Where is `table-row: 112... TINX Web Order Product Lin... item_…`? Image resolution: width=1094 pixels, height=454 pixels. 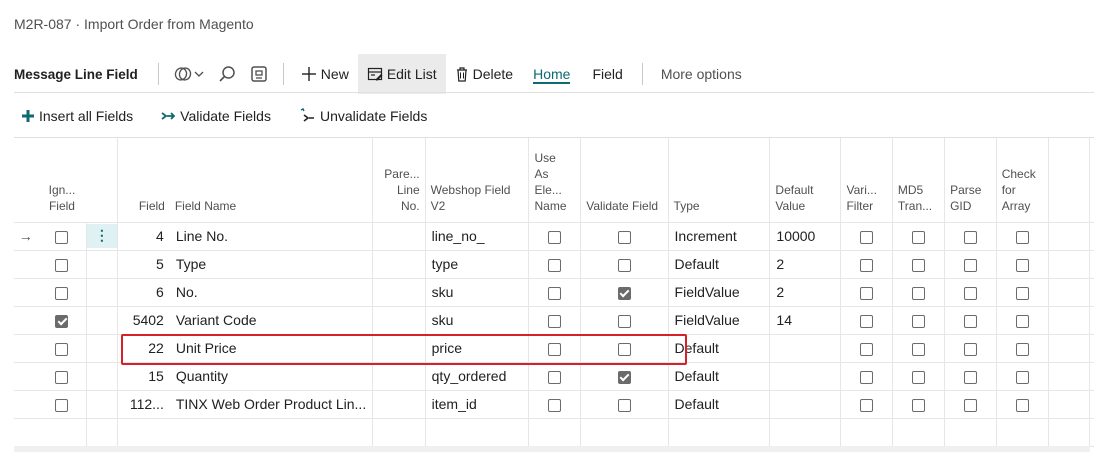
table-row: 112... TINX Web Order Product Lin... item_… is located at coordinates (554, 403).